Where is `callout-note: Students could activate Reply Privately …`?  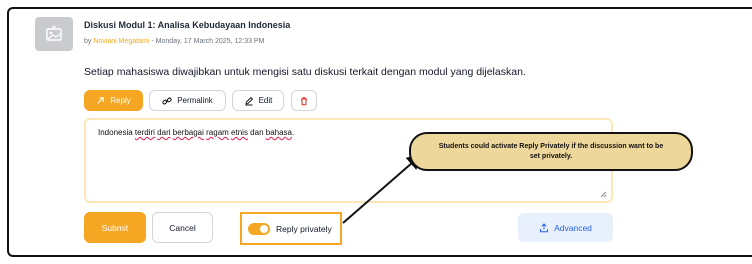
callout-note: Students could activate Reply Privately … is located at coordinates (551, 151).